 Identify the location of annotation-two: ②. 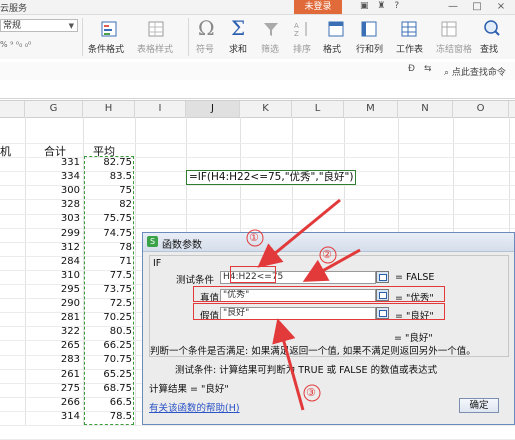
(327, 254).